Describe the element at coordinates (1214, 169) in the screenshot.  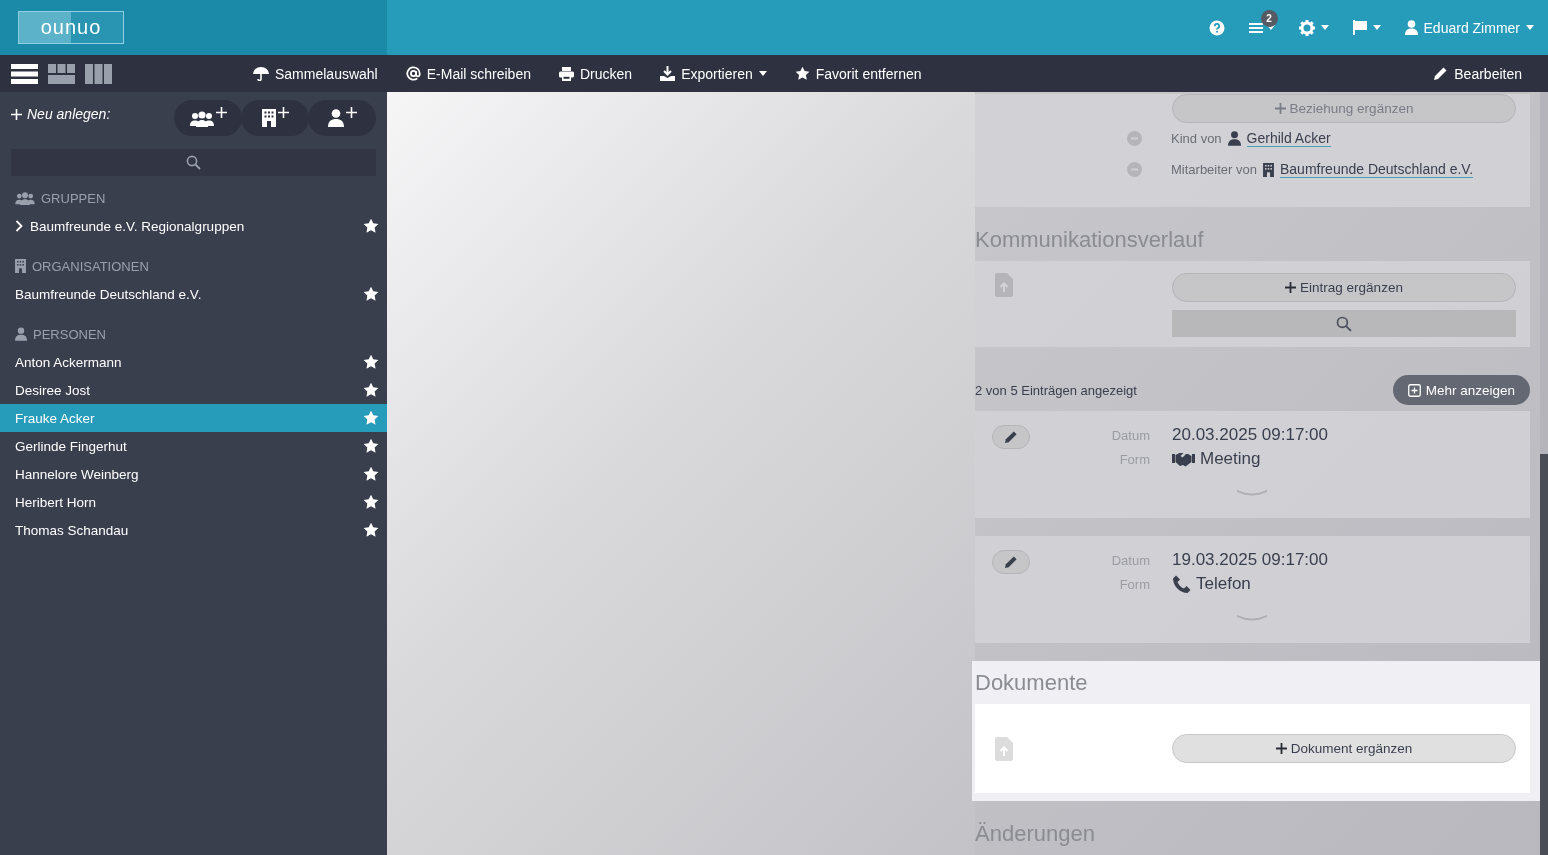
I see `relation-label: Mitarbeiter von` at that location.